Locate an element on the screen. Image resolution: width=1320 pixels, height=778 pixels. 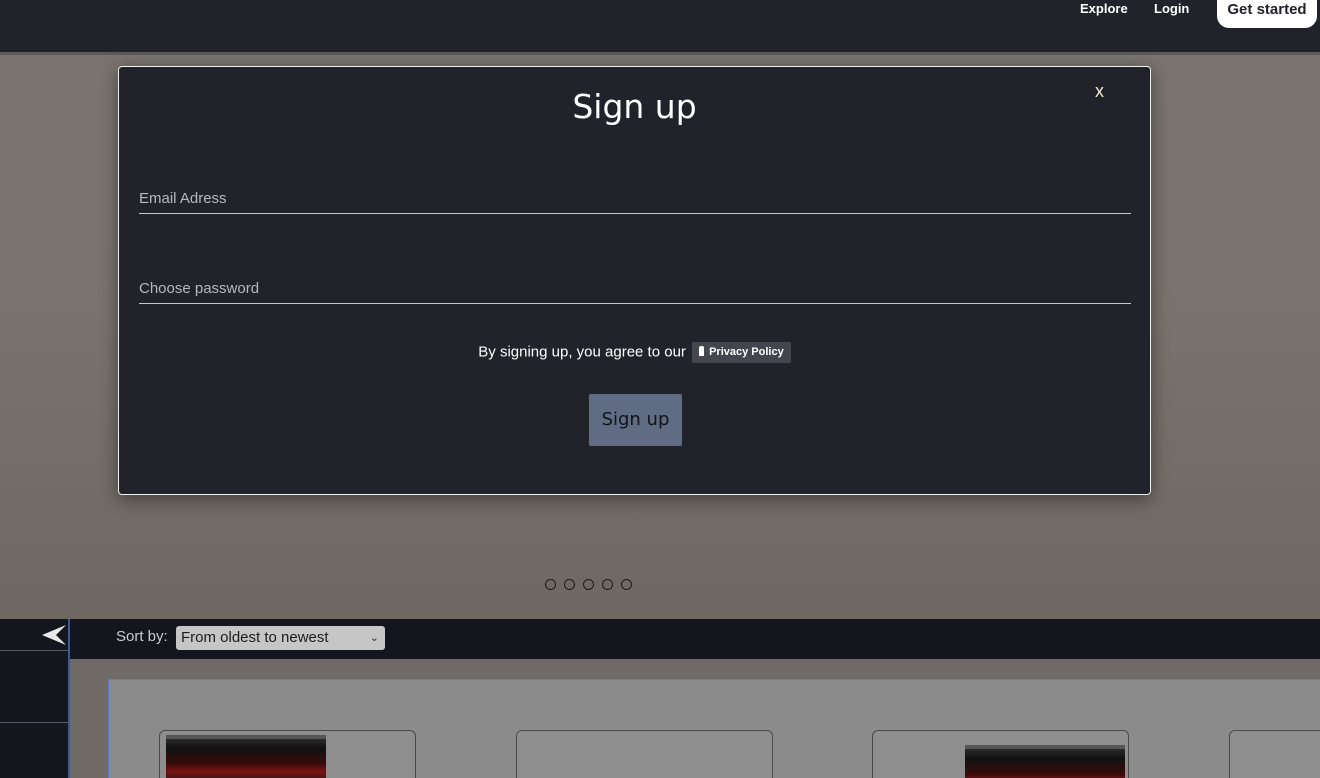
chevron-down-icon: ⌄ is located at coordinates (374, 638).